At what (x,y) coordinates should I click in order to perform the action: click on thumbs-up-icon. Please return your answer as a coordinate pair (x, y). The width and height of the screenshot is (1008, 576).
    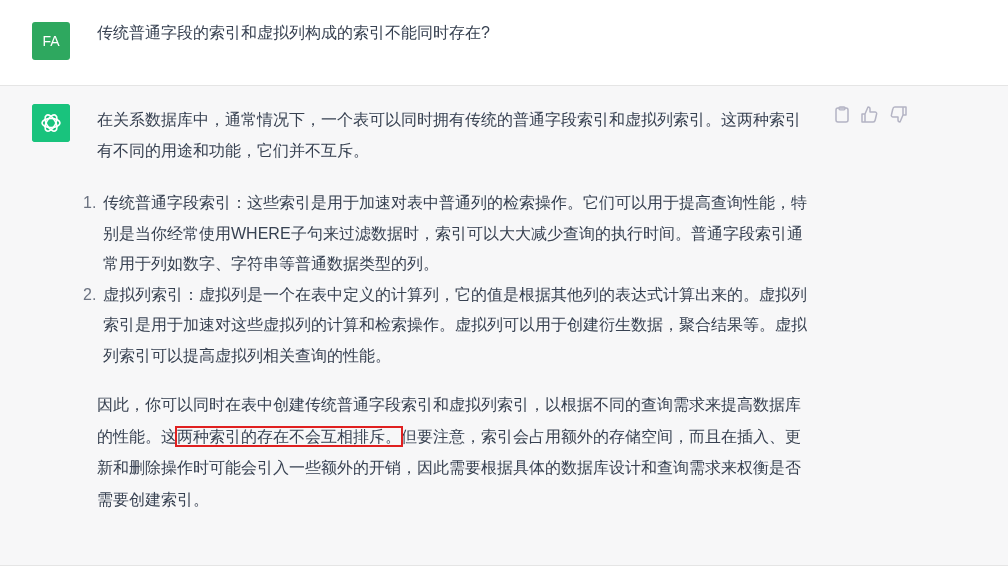
    Looking at the image, I should click on (869, 114).